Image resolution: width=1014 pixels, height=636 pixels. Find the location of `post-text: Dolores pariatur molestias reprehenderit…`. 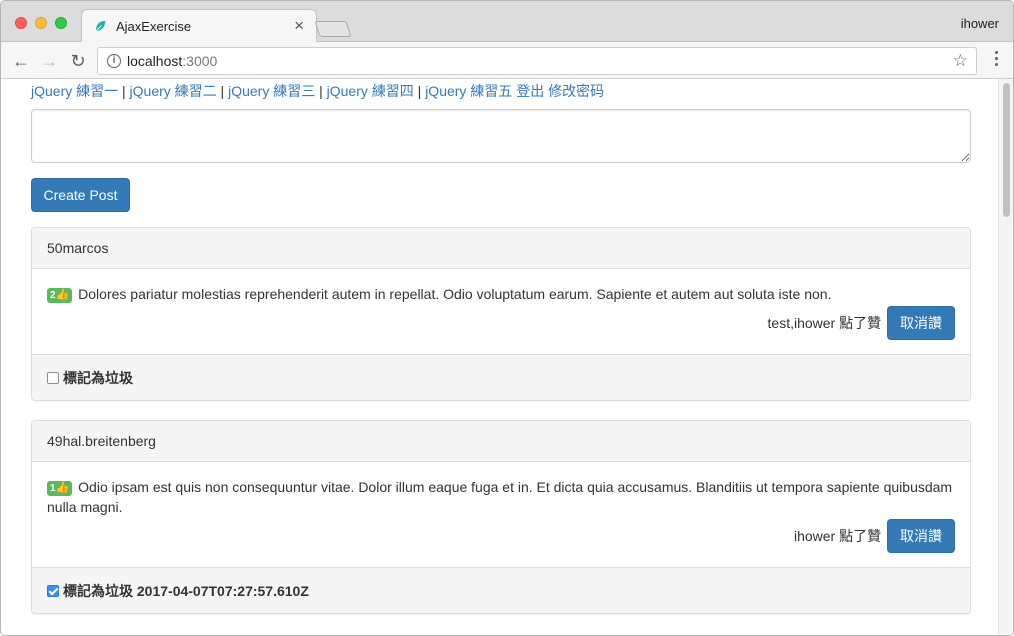

post-text: Dolores pariatur molestias reprehenderit… is located at coordinates (455, 294).